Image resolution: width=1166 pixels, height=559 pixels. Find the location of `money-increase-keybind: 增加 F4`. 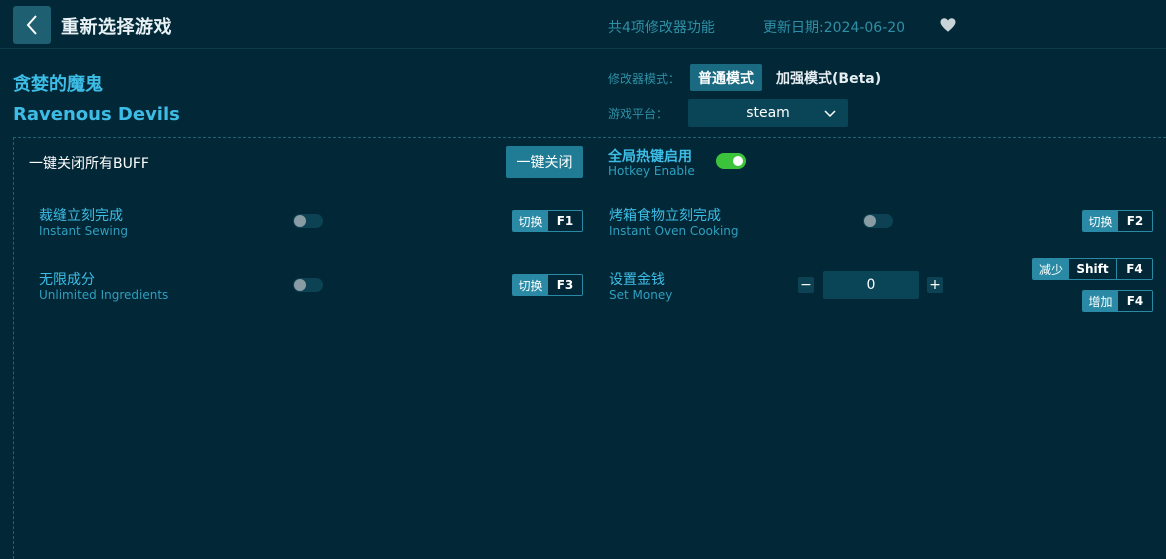

money-increase-keybind: 增加 F4 is located at coordinates (1117, 301).